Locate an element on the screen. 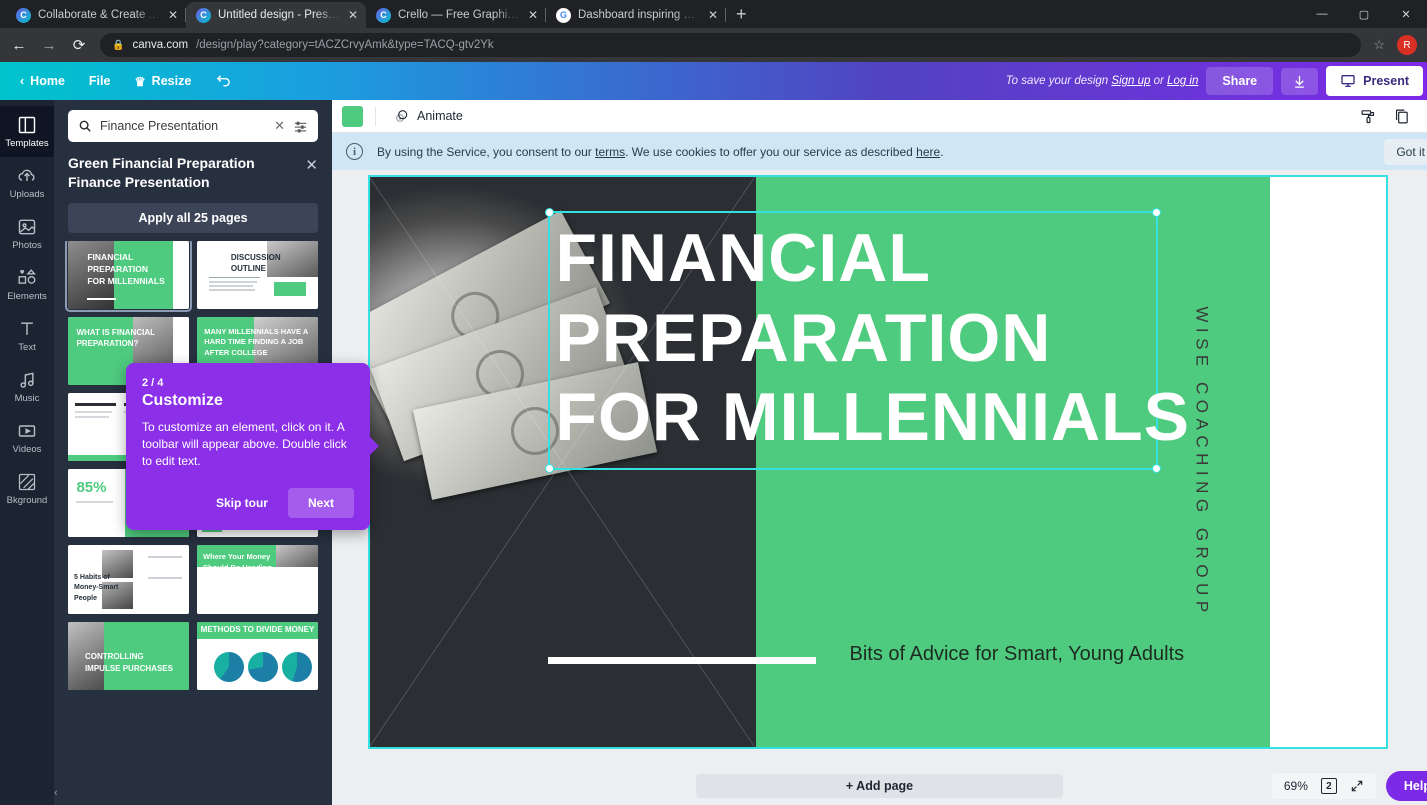 This screenshot has width=1427, height=805. title-line: FINANCIAL is located at coordinates (743, 258).